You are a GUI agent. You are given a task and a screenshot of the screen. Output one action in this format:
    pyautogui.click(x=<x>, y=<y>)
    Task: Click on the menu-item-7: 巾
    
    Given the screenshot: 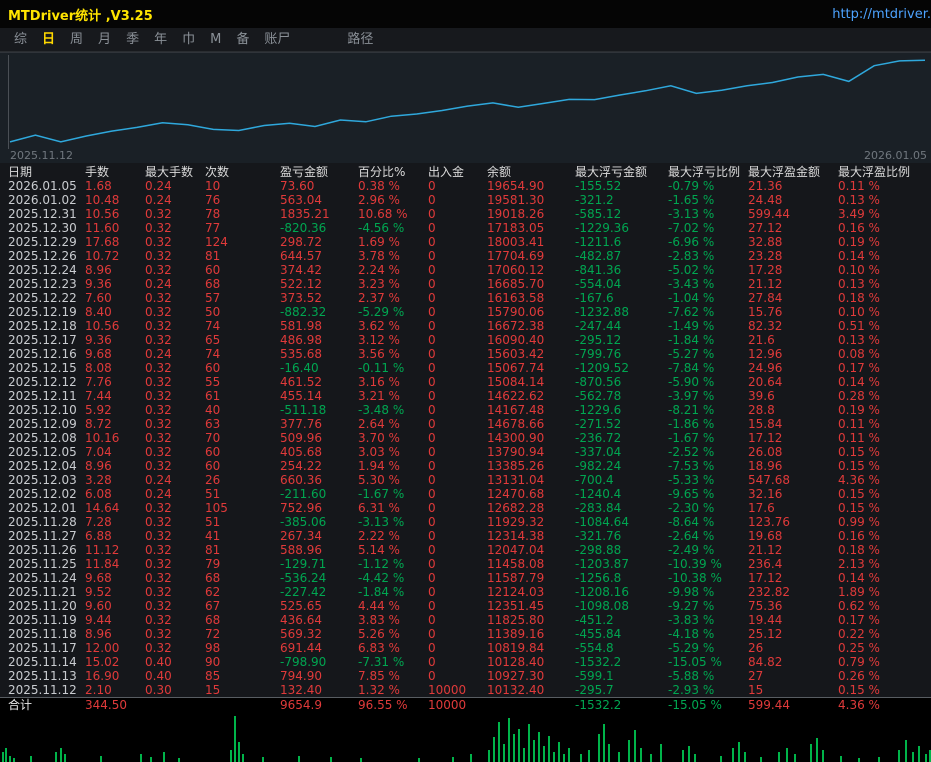 What is the action you would take?
    pyautogui.click(x=188, y=39)
    